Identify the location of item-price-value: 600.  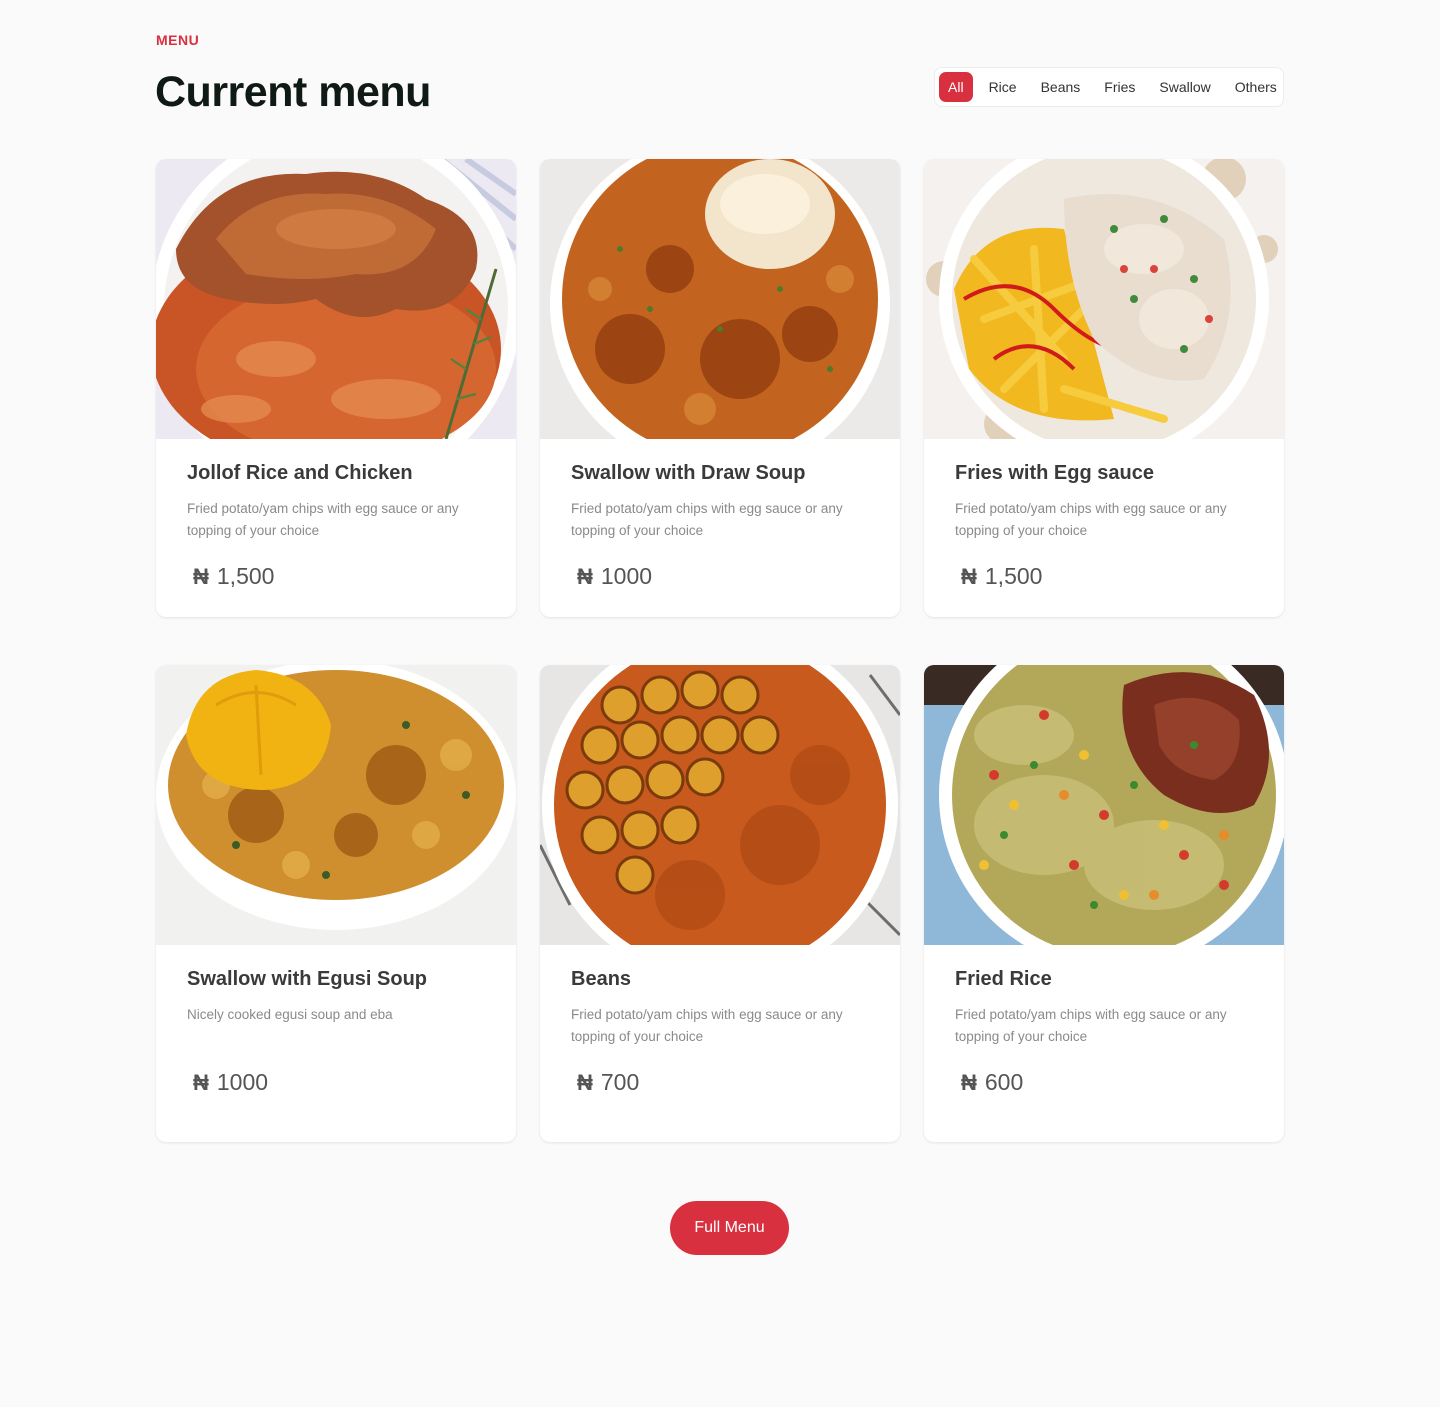
(1004, 1082).